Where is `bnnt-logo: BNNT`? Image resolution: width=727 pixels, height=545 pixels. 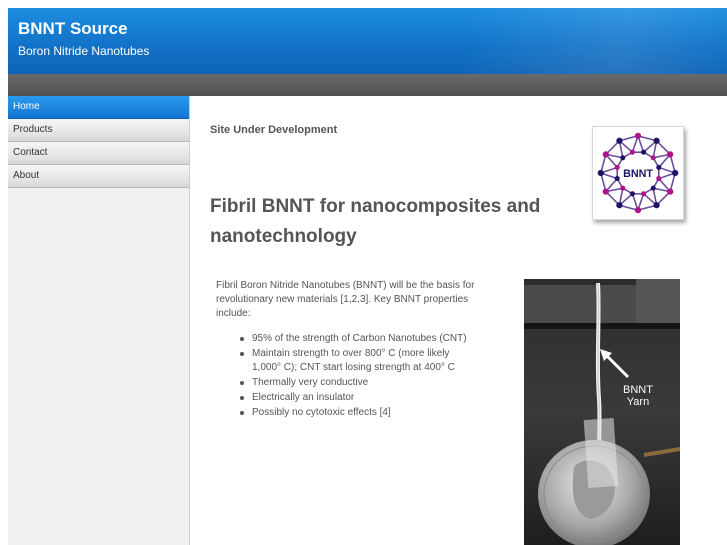
bnnt-logo: BNNT is located at coordinates (638, 173).